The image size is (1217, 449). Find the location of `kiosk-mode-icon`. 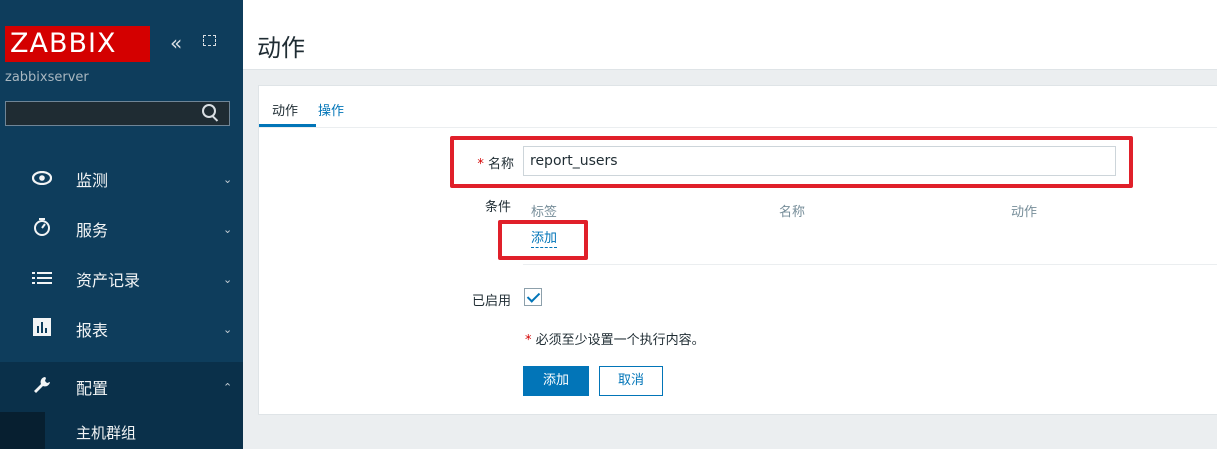

kiosk-mode-icon is located at coordinates (209, 40).